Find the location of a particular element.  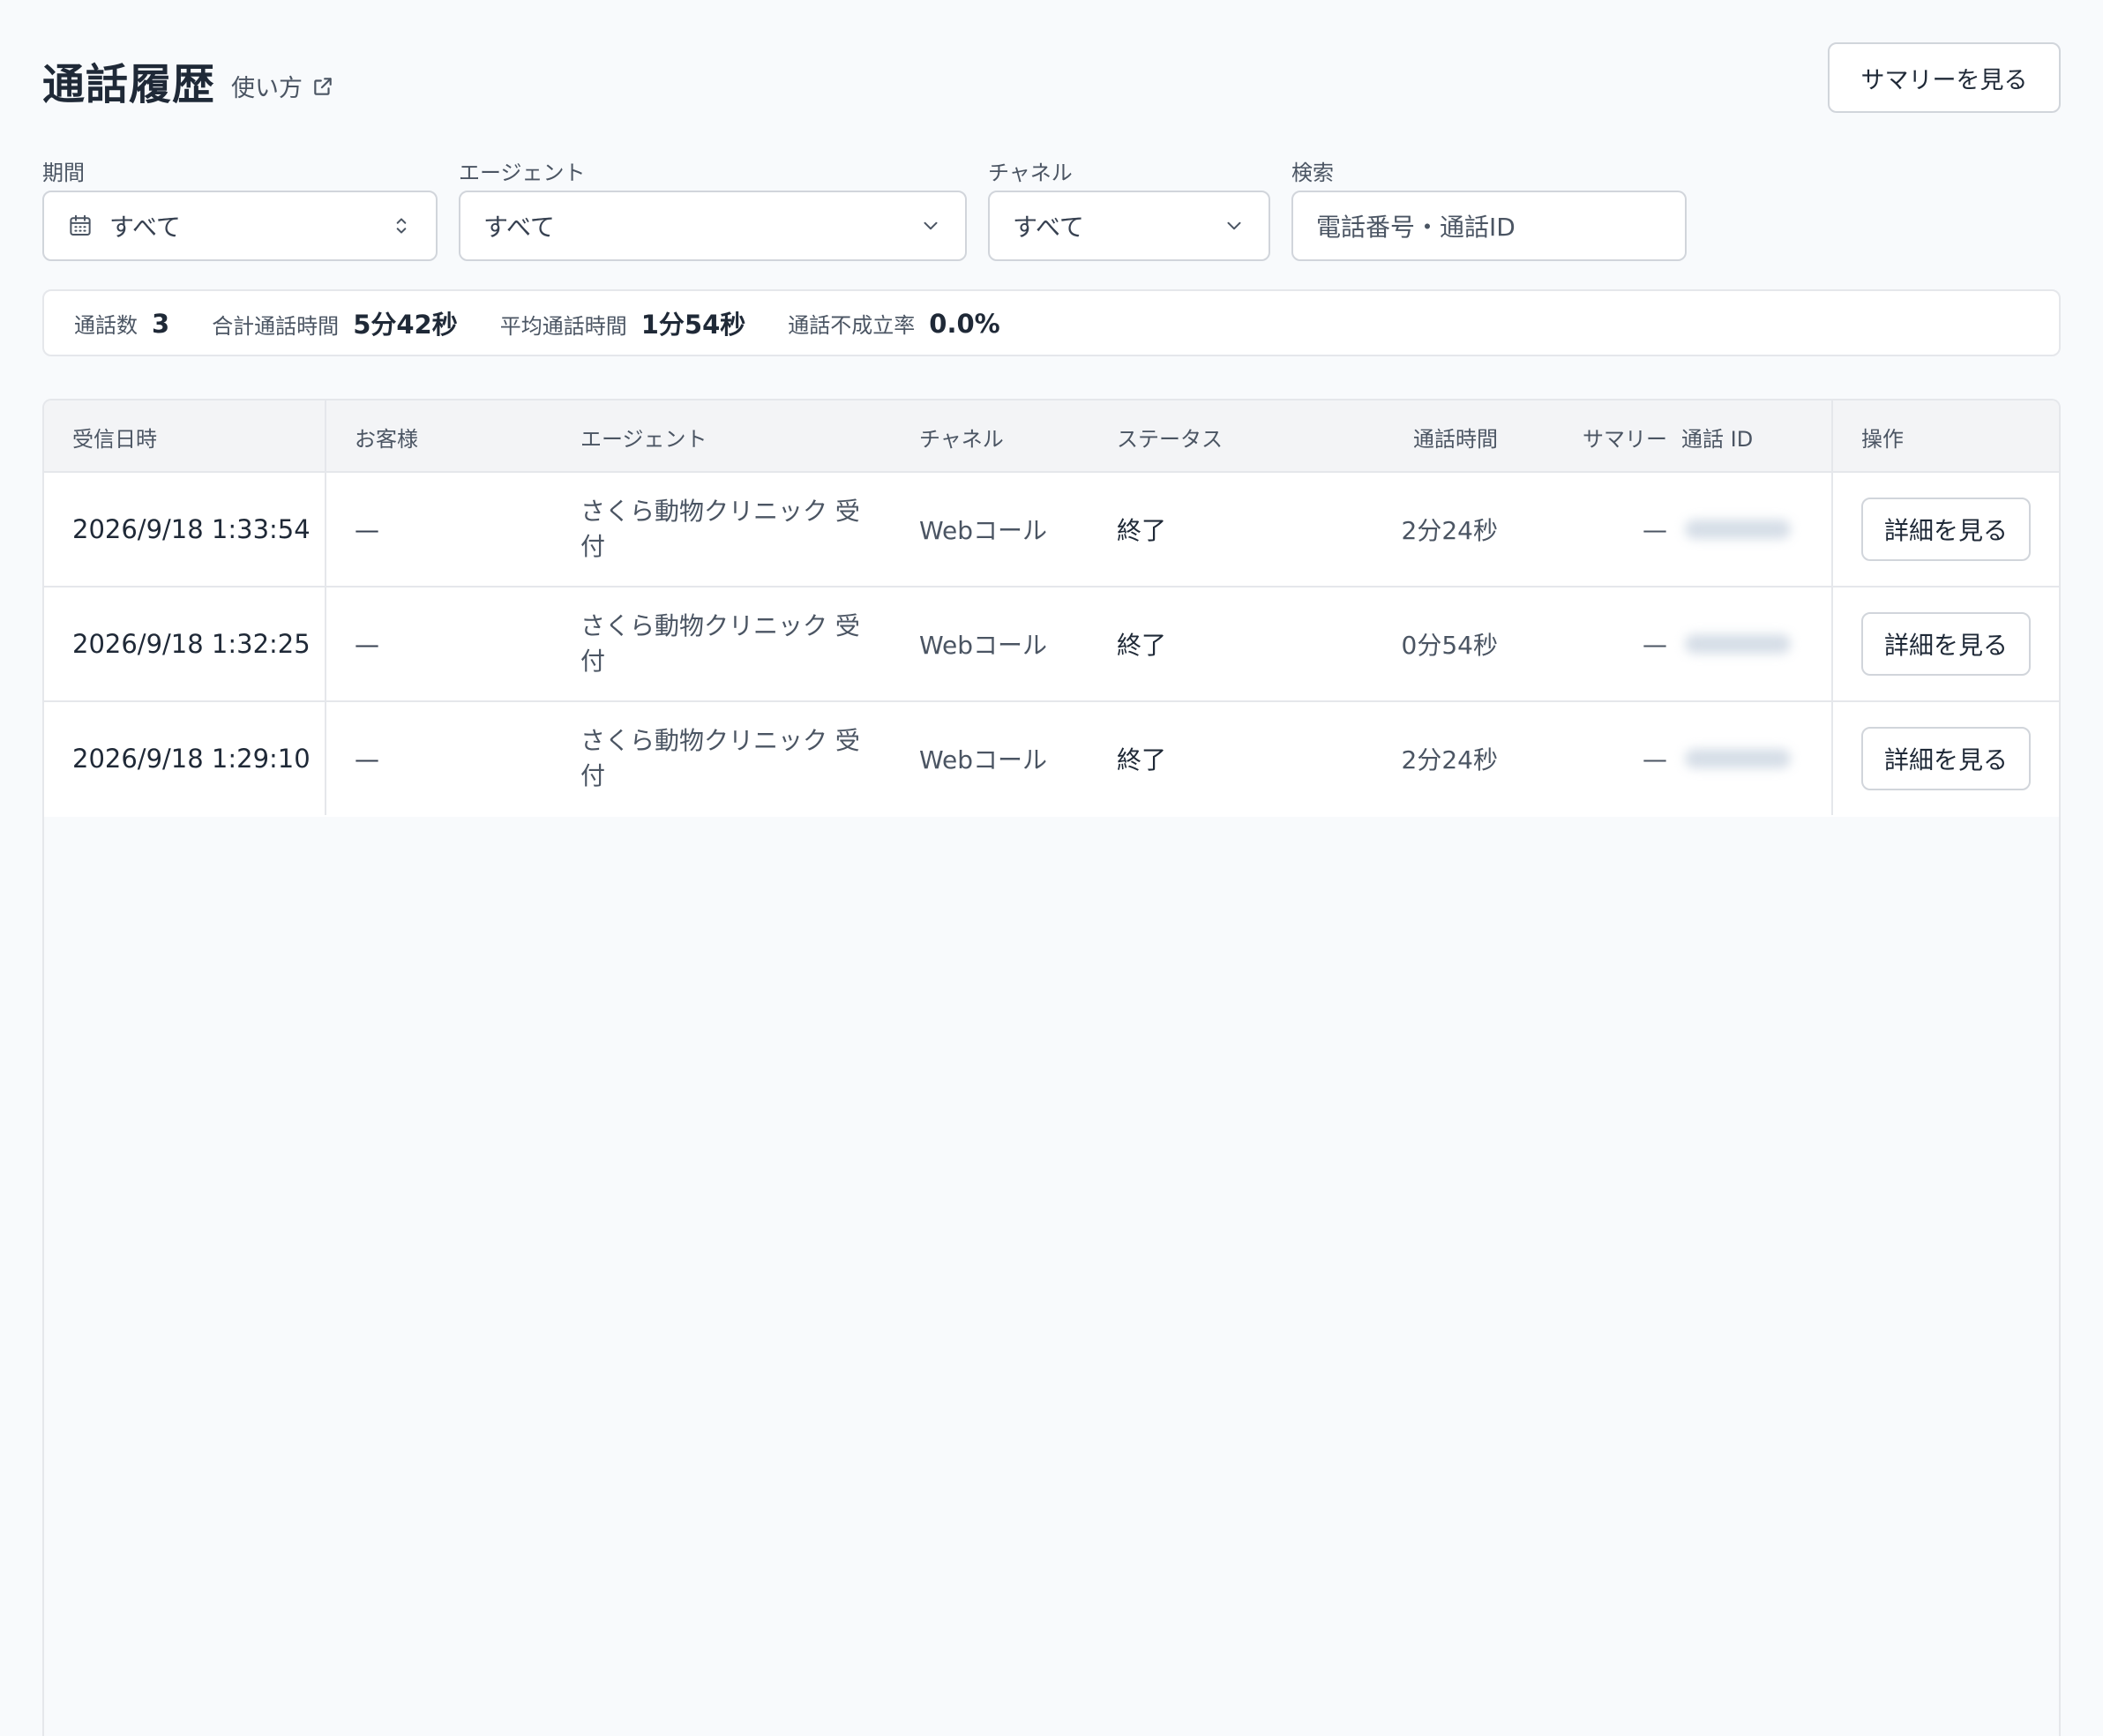

col-header-status: ステータス is located at coordinates (1170, 439).